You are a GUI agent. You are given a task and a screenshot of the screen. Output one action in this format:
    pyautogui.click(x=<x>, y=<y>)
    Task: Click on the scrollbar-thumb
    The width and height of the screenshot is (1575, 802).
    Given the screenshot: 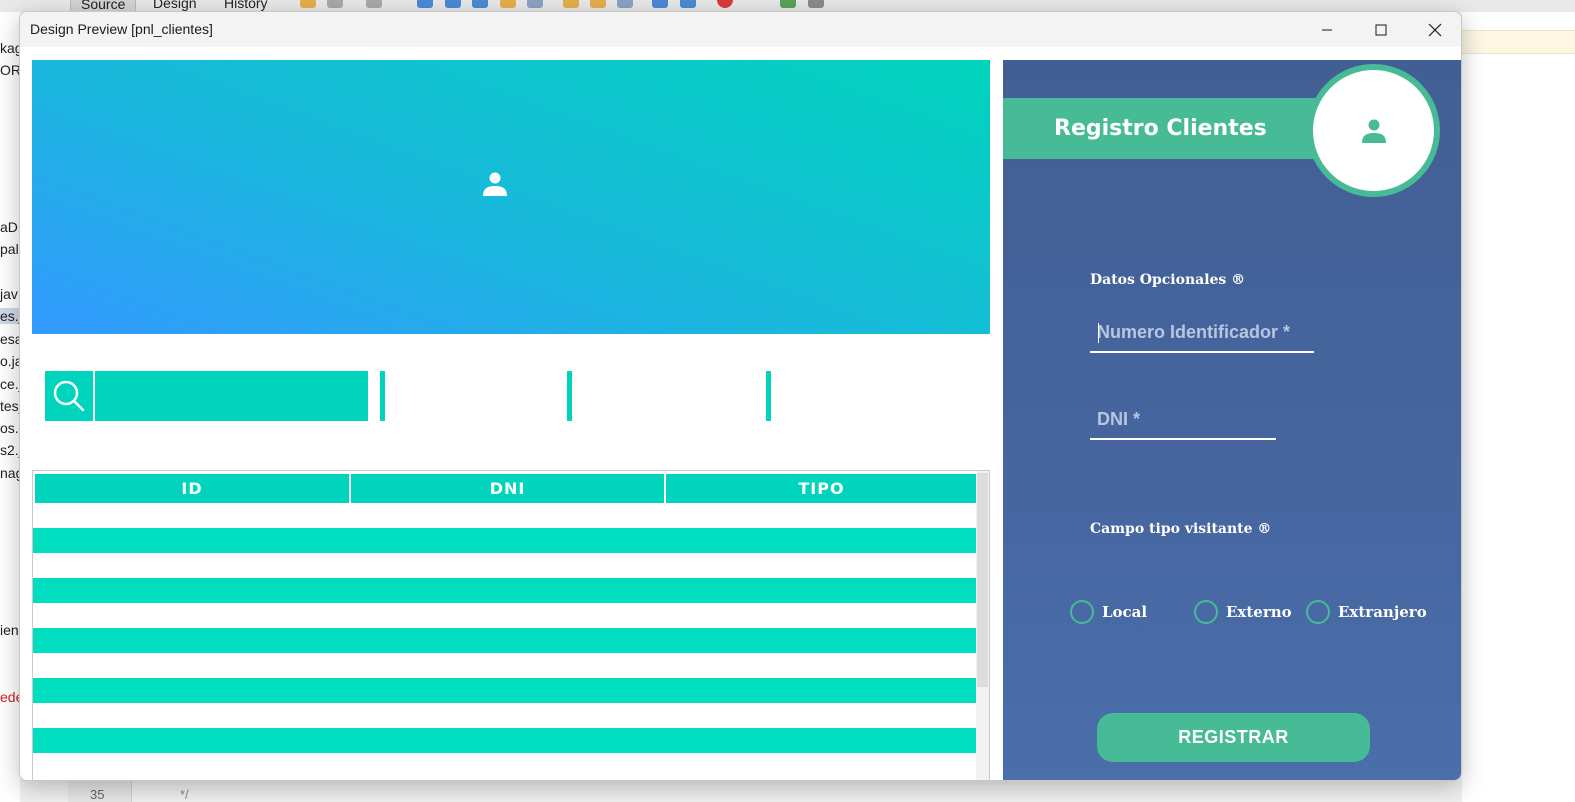 What is the action you would take?
    pyautogui.click(x=982, y=580)
    